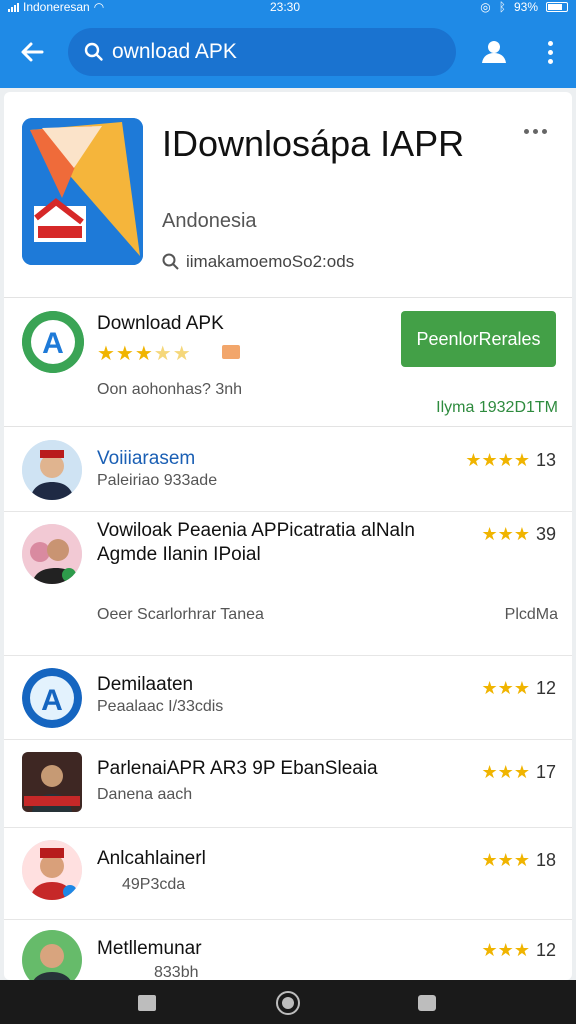 The width and height of the screenshot is (576, 1024). Describe the element at coordinates (170, 389) in the screenshot. I see `featured-app-meta: Oon aohonhas? 3nh` at that location.